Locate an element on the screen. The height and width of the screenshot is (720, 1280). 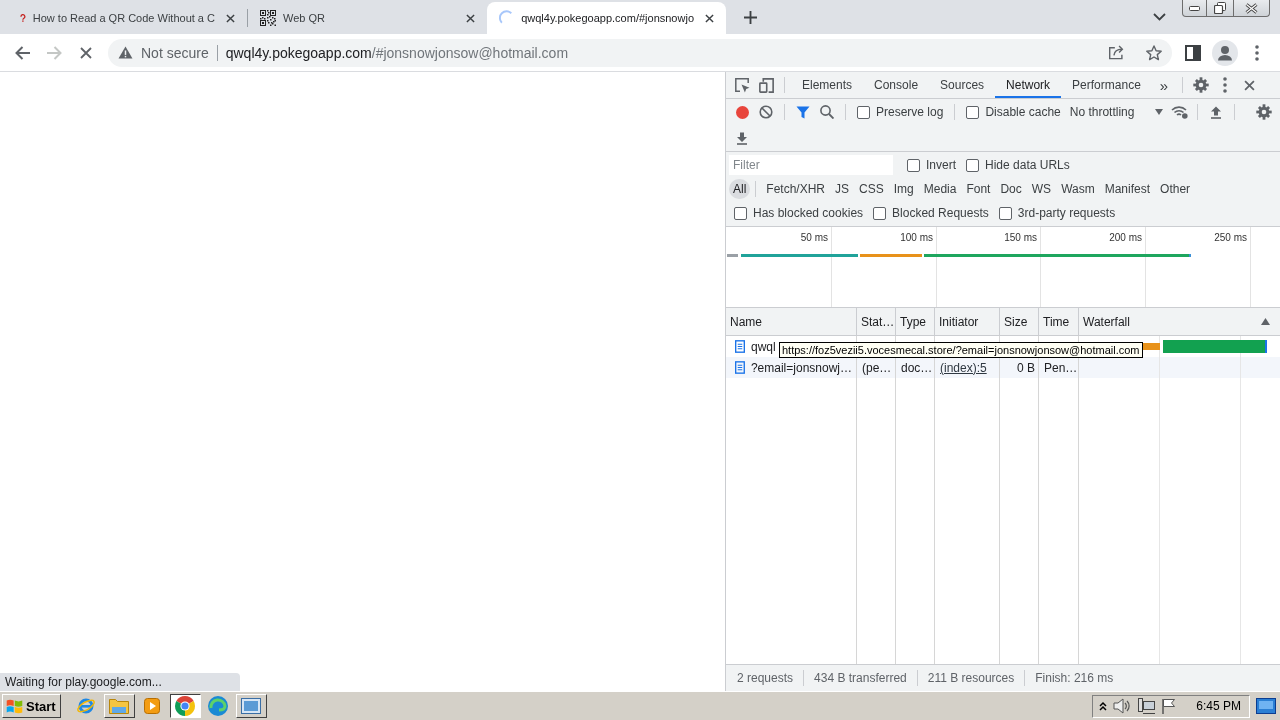
table-cell: qwql is located at coordinates (763, 346).